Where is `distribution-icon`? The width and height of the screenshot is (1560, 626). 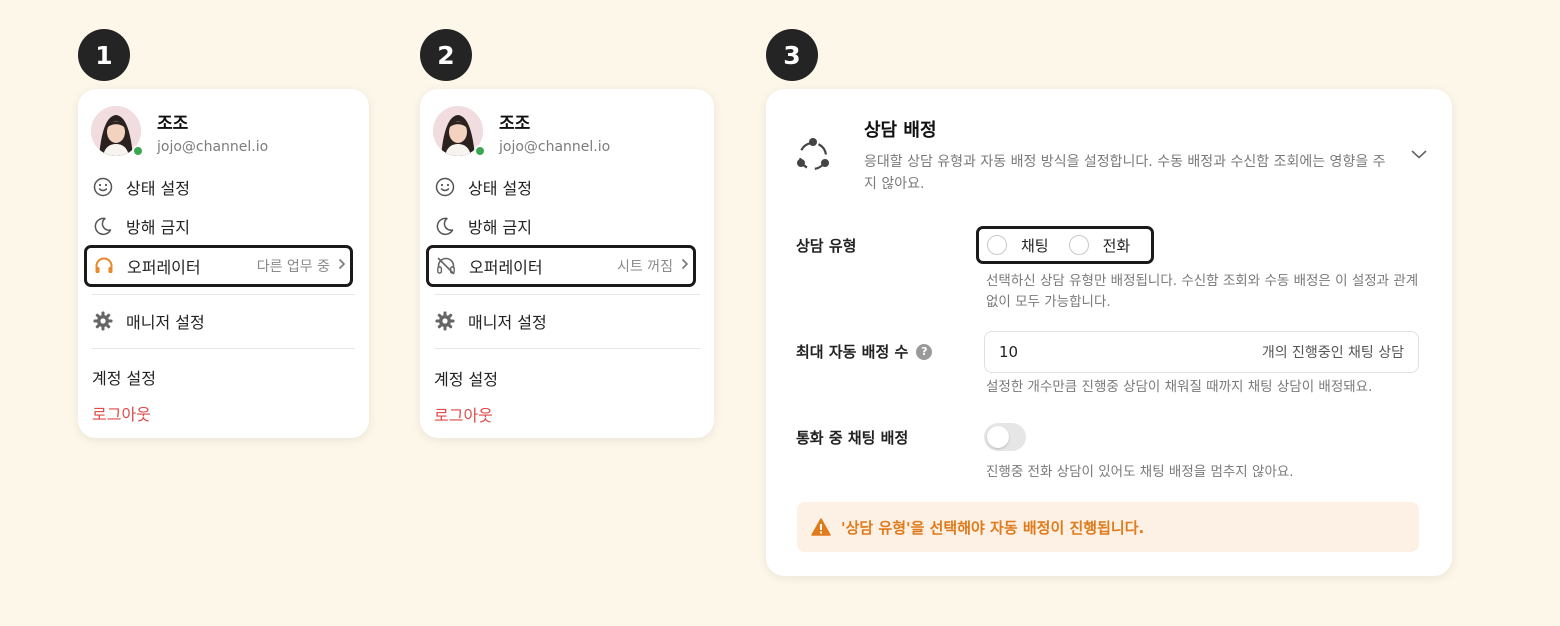
distribution-icon is located at coordinates (813, 158).